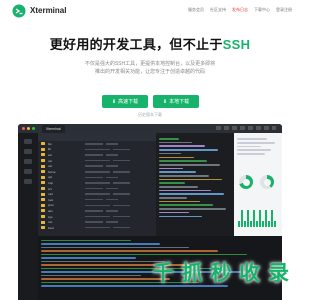  Describe the element at coordinates (258, 212) in the screenshot. I see `network-bar-graph` at that location.